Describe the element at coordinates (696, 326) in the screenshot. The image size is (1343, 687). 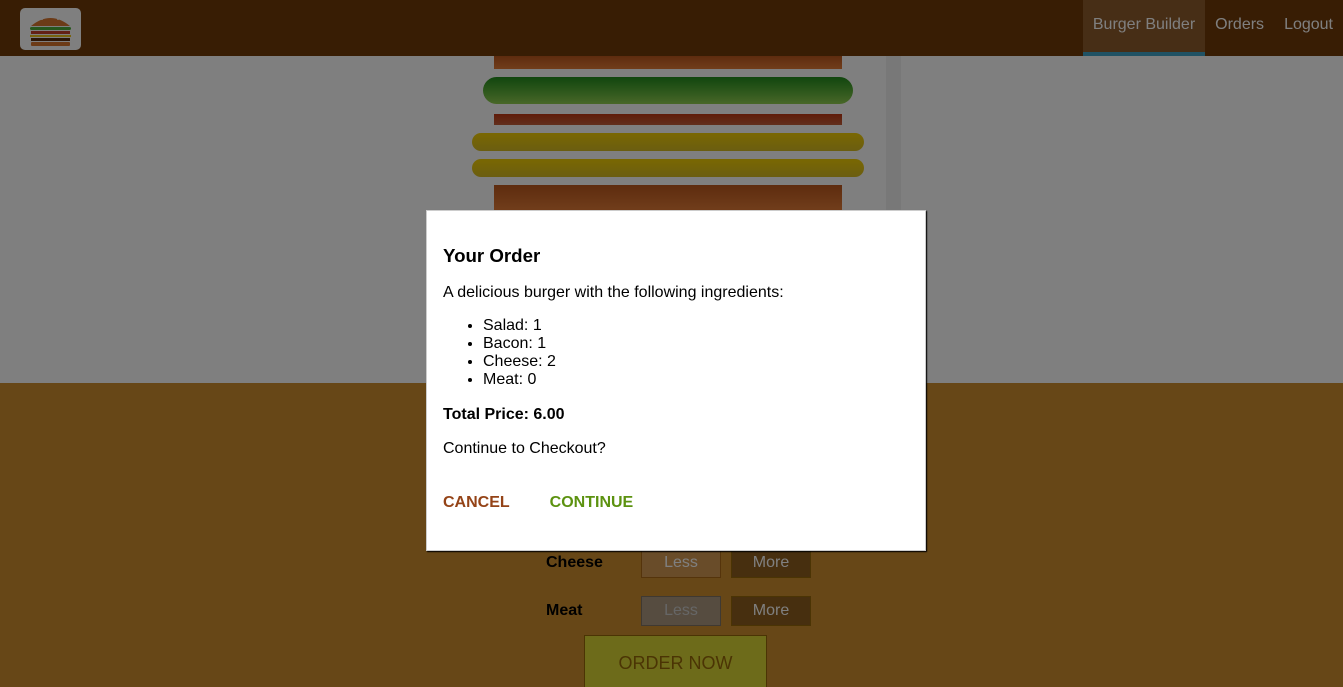
I see `ingredient-item: Salad: 1` at that location.